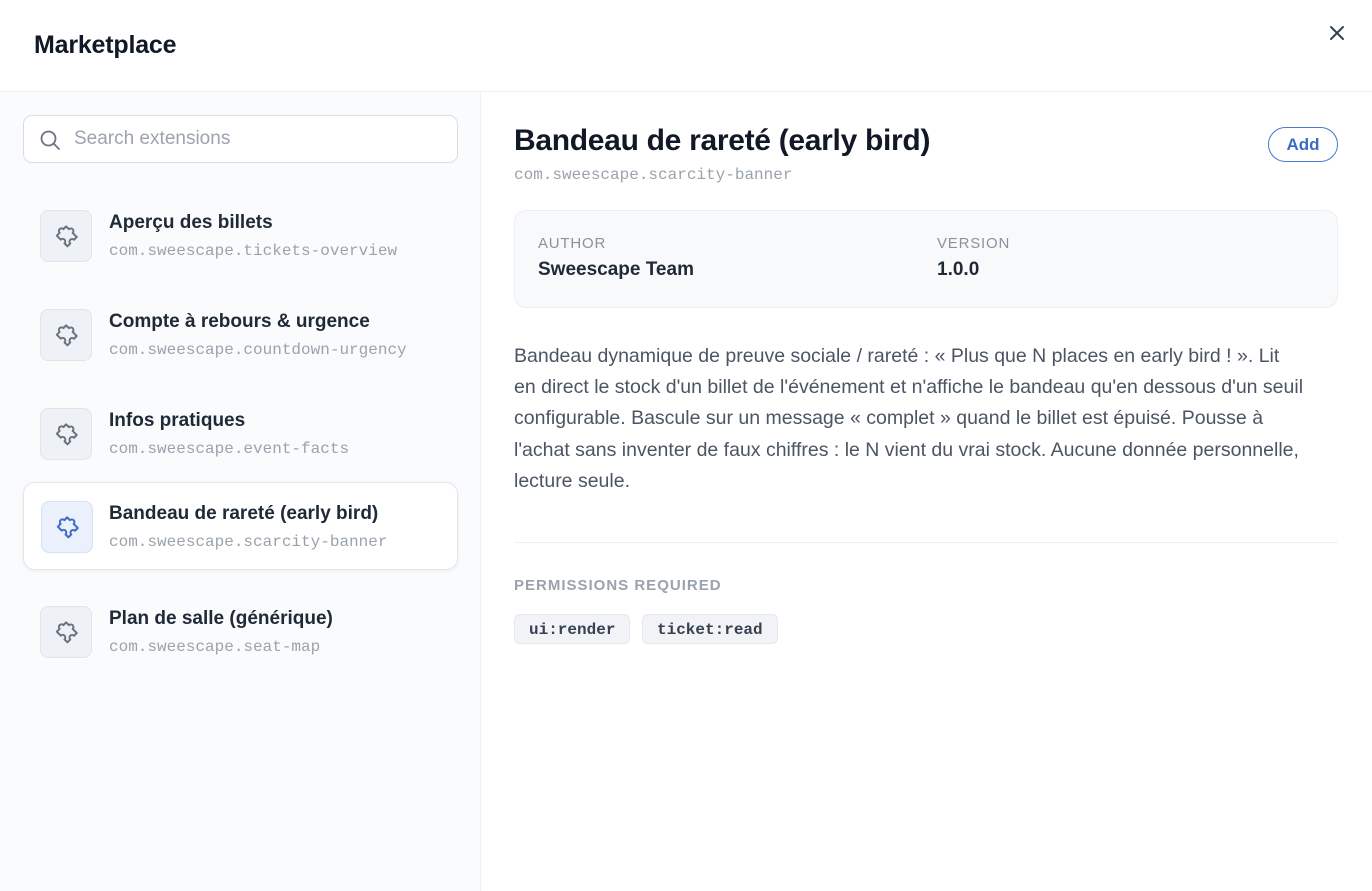 The image size is (1372, 891). I want to click on search-box, so click(240, 139).